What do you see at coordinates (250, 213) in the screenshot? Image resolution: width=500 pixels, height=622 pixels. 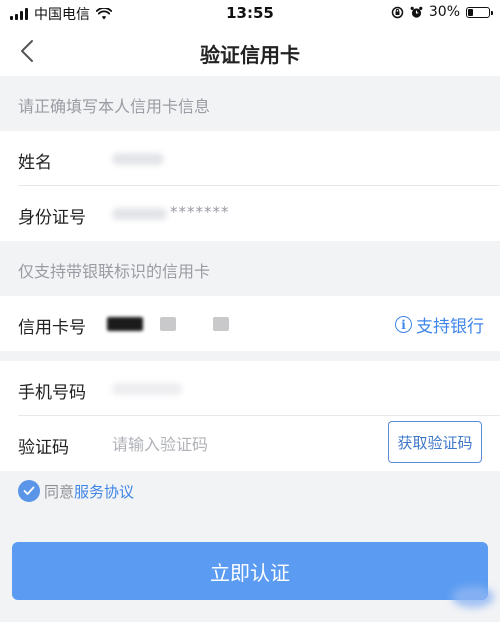 I see `id-row: 身份证号 *******` at bounding box center [250, 213].